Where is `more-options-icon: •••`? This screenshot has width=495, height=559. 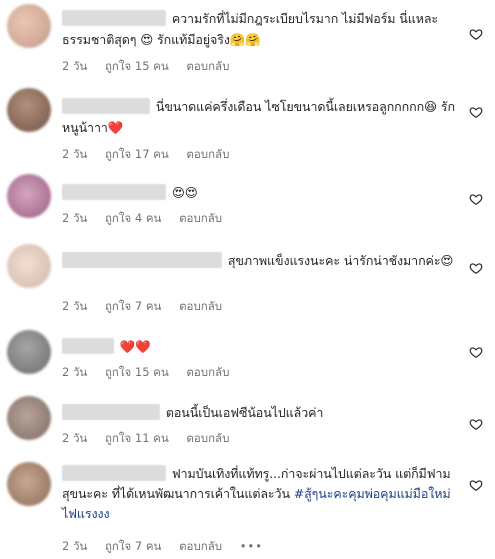 more-options-icon: ••• is located at coordinates (251, 546).